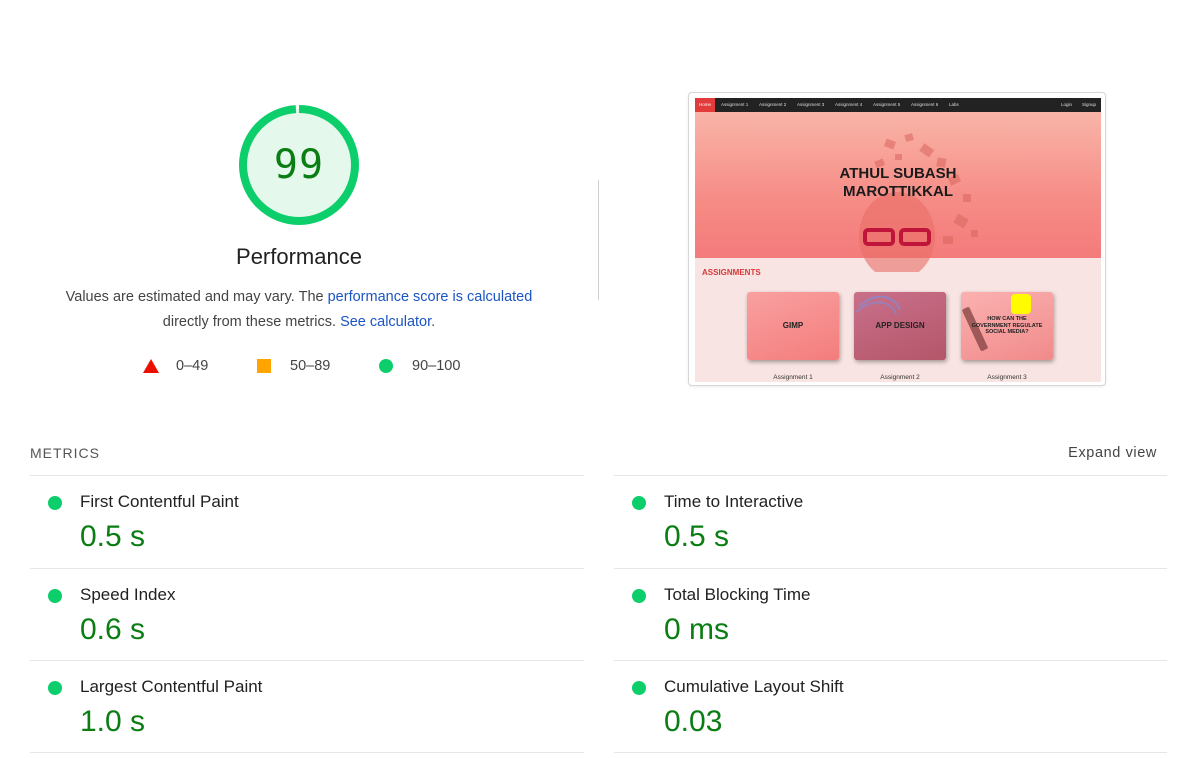  I want to click on legend-average-range: 50–89, so click(310, 366).